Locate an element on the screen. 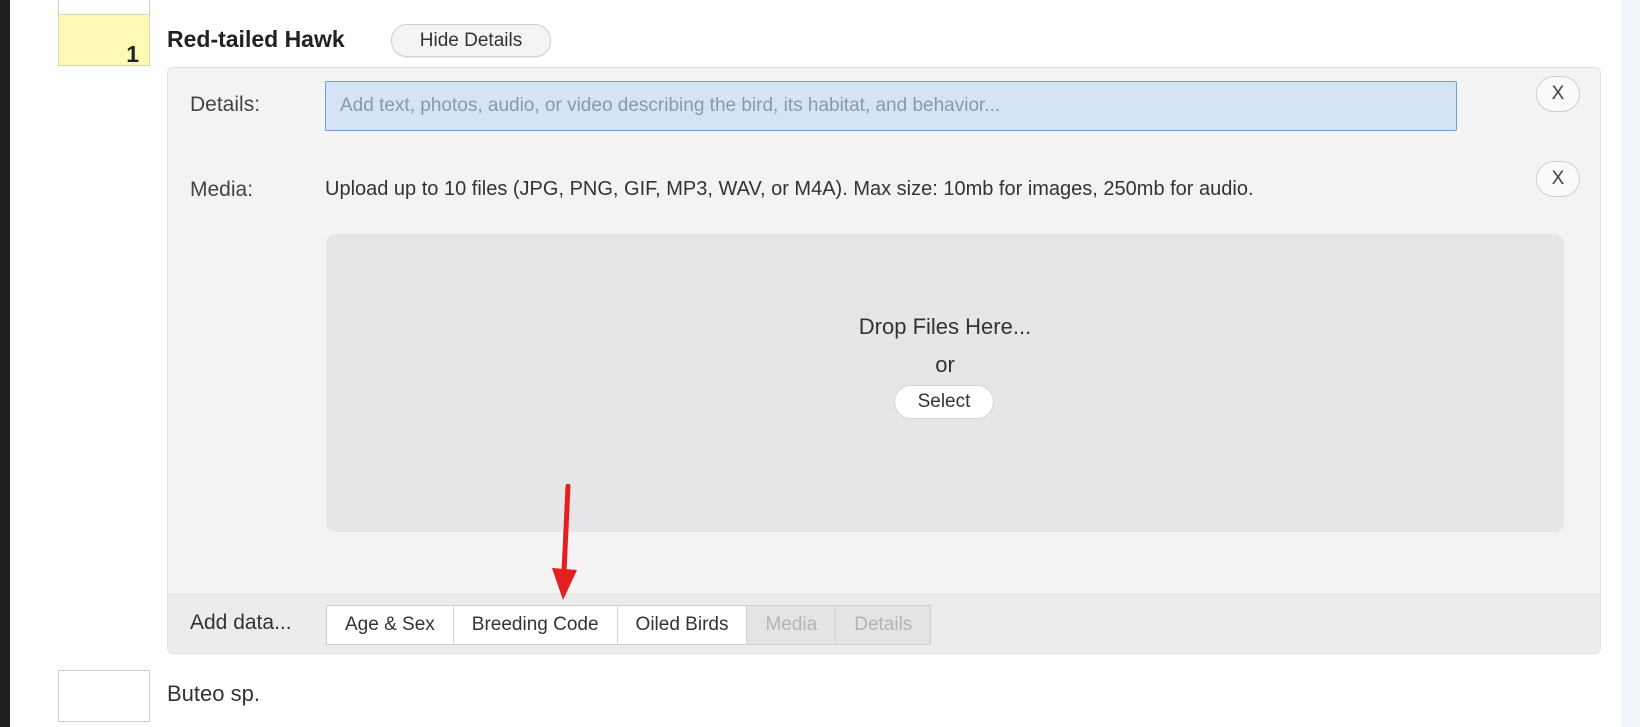 This screenshot has width=1640, height=727. hide-details-button: Hide Details is located at coordinates (471, 40).